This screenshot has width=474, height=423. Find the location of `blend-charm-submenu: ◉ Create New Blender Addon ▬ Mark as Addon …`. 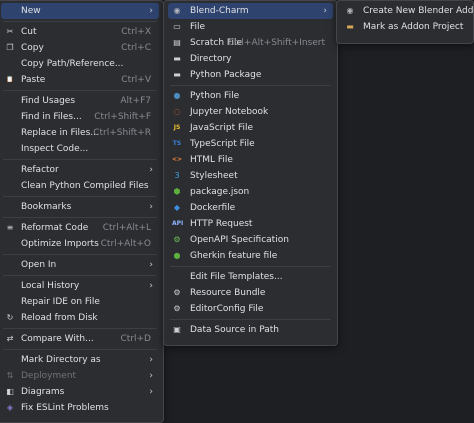

blend-charm-submenu: ◉ Create New Blender Addon ▬ Mark as Addon … is located at coordinates (405, 22).